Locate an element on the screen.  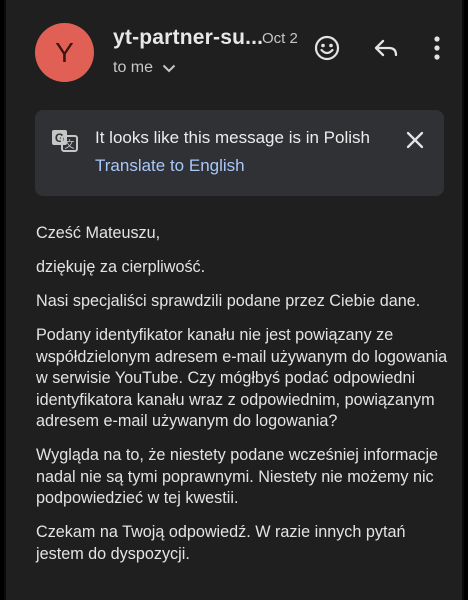
avatar: Y is located at coordinates (64, 52).